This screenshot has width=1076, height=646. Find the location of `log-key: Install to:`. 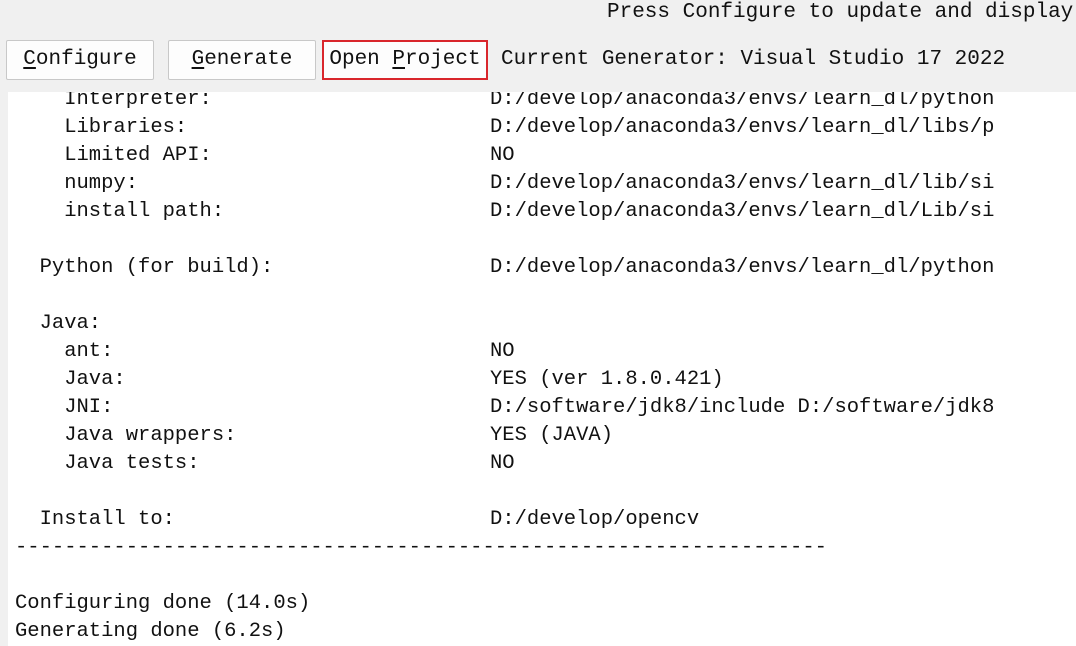

log-key: Install to: is located at coordinates (95, 519).